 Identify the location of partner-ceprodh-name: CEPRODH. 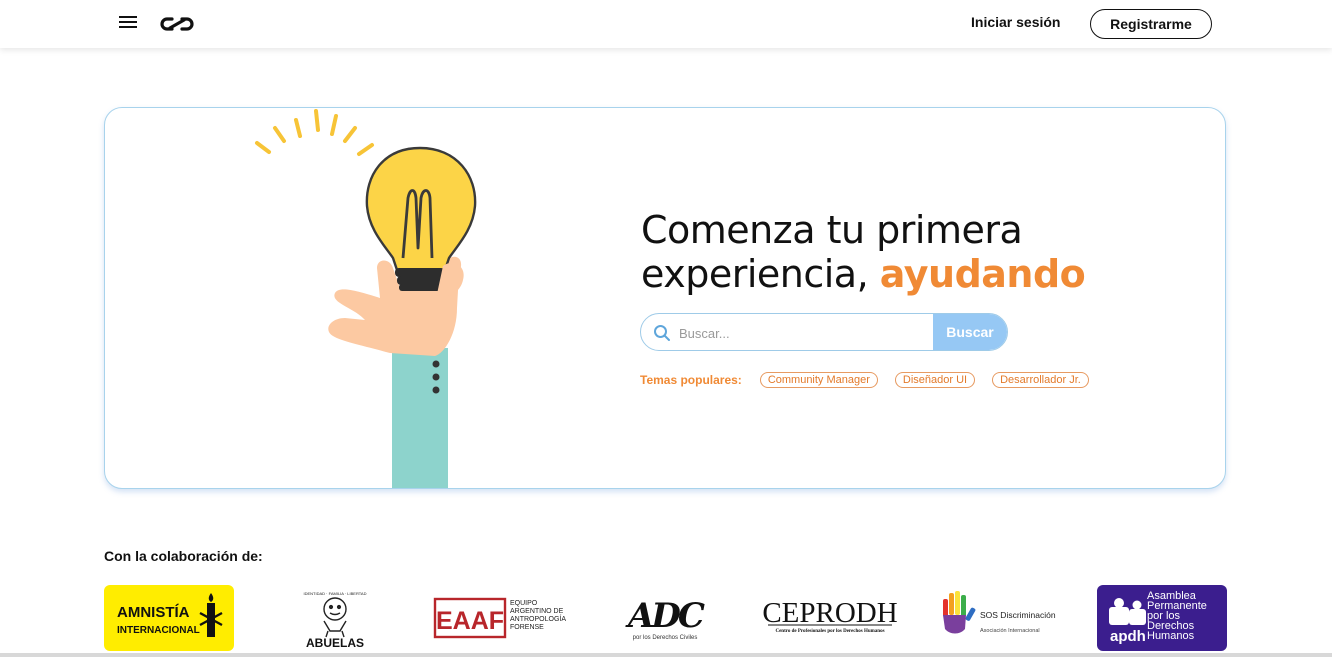
(829, 613).